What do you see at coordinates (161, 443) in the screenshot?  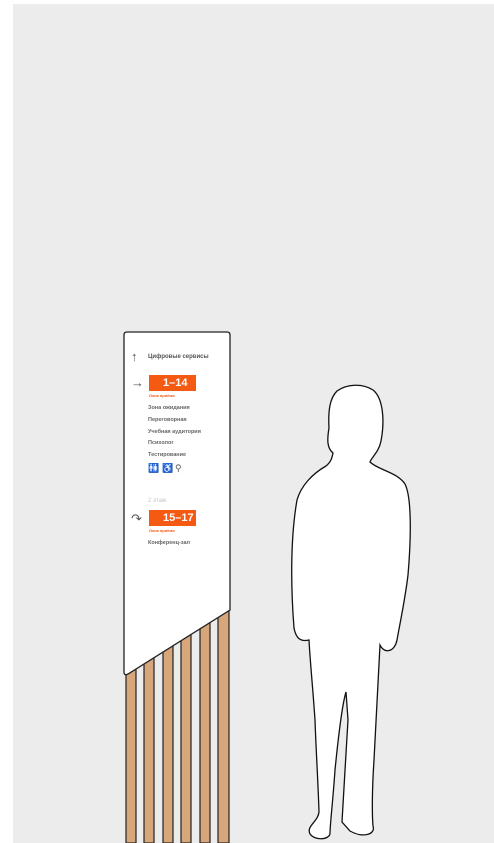 I see `room-item: Психолог` at bounding box center [161, 443].